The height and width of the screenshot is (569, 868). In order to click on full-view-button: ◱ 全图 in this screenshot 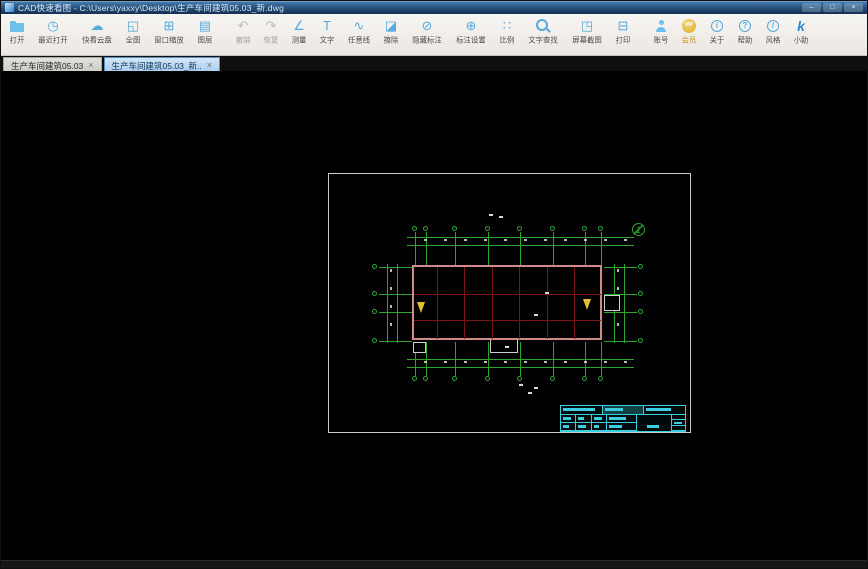, I will do `click(133, 31)`.